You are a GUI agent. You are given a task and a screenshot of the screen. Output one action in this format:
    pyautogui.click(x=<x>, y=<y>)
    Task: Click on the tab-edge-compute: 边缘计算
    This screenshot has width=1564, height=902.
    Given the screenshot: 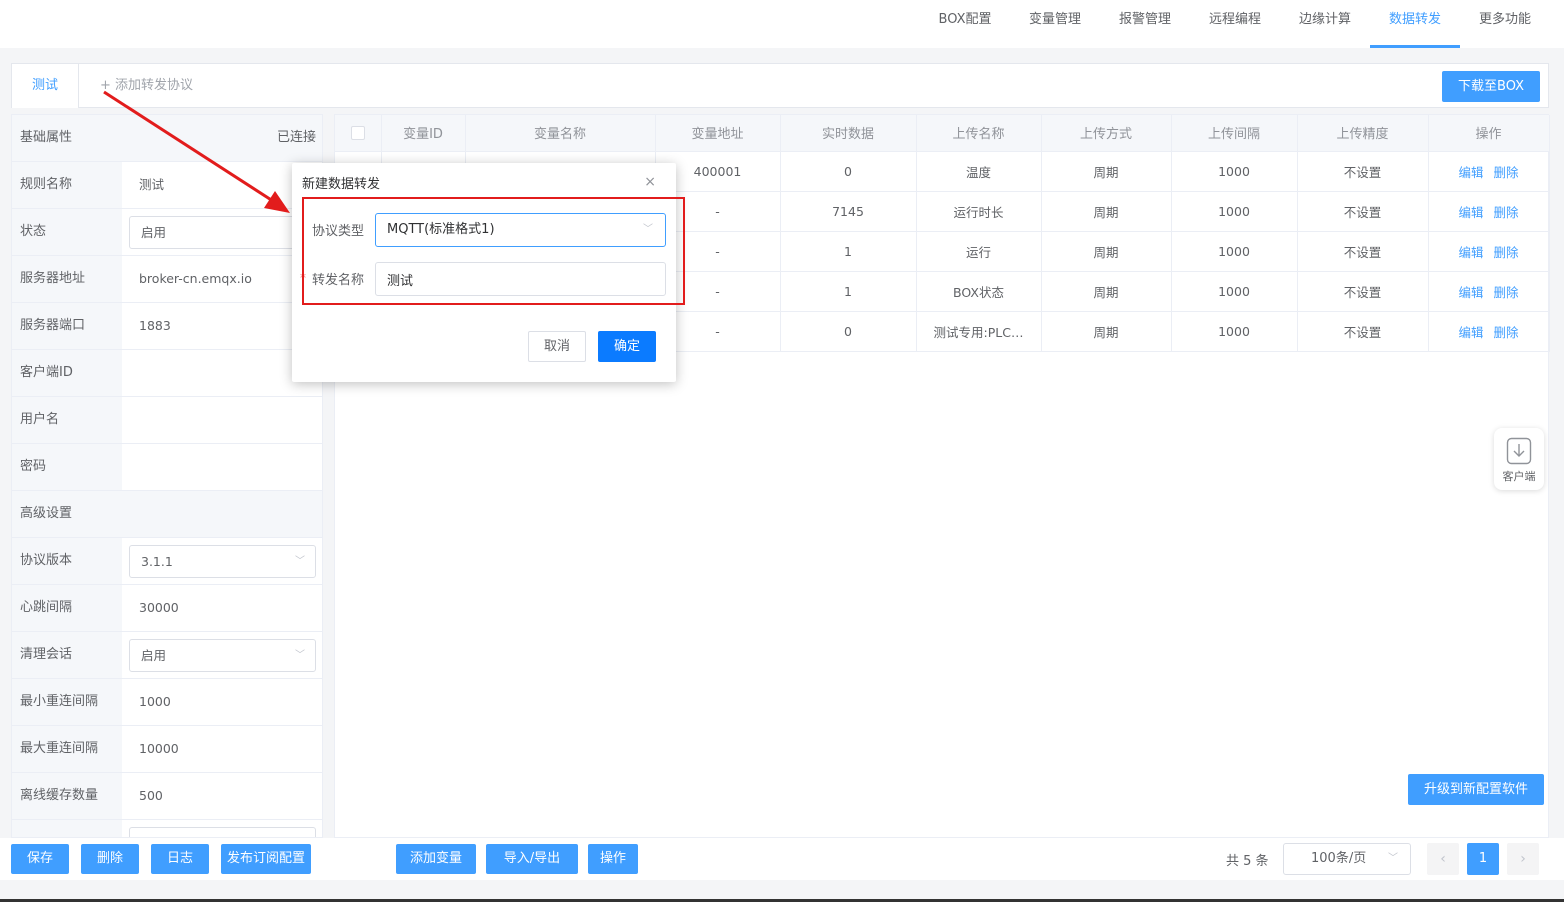 What is the action you would take?
    pyautogui.click(x=1325, y=24)
    